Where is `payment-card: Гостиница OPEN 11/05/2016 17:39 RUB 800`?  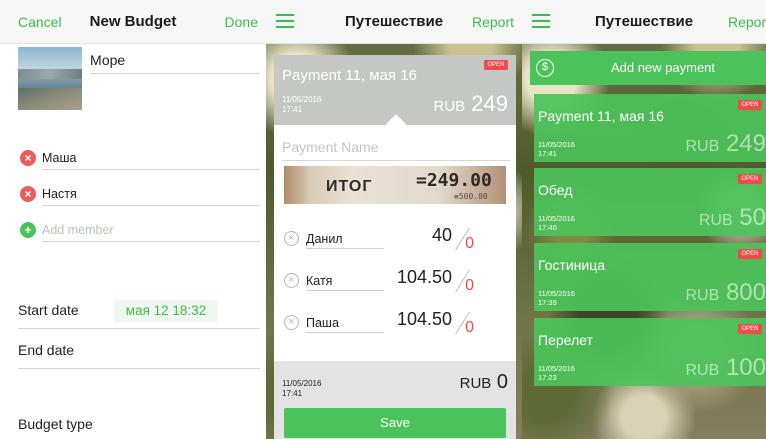 payment-card: Гостиница OPEN 11/05/2016 17:39 RUB 800 is located at coordinates (650, 277).